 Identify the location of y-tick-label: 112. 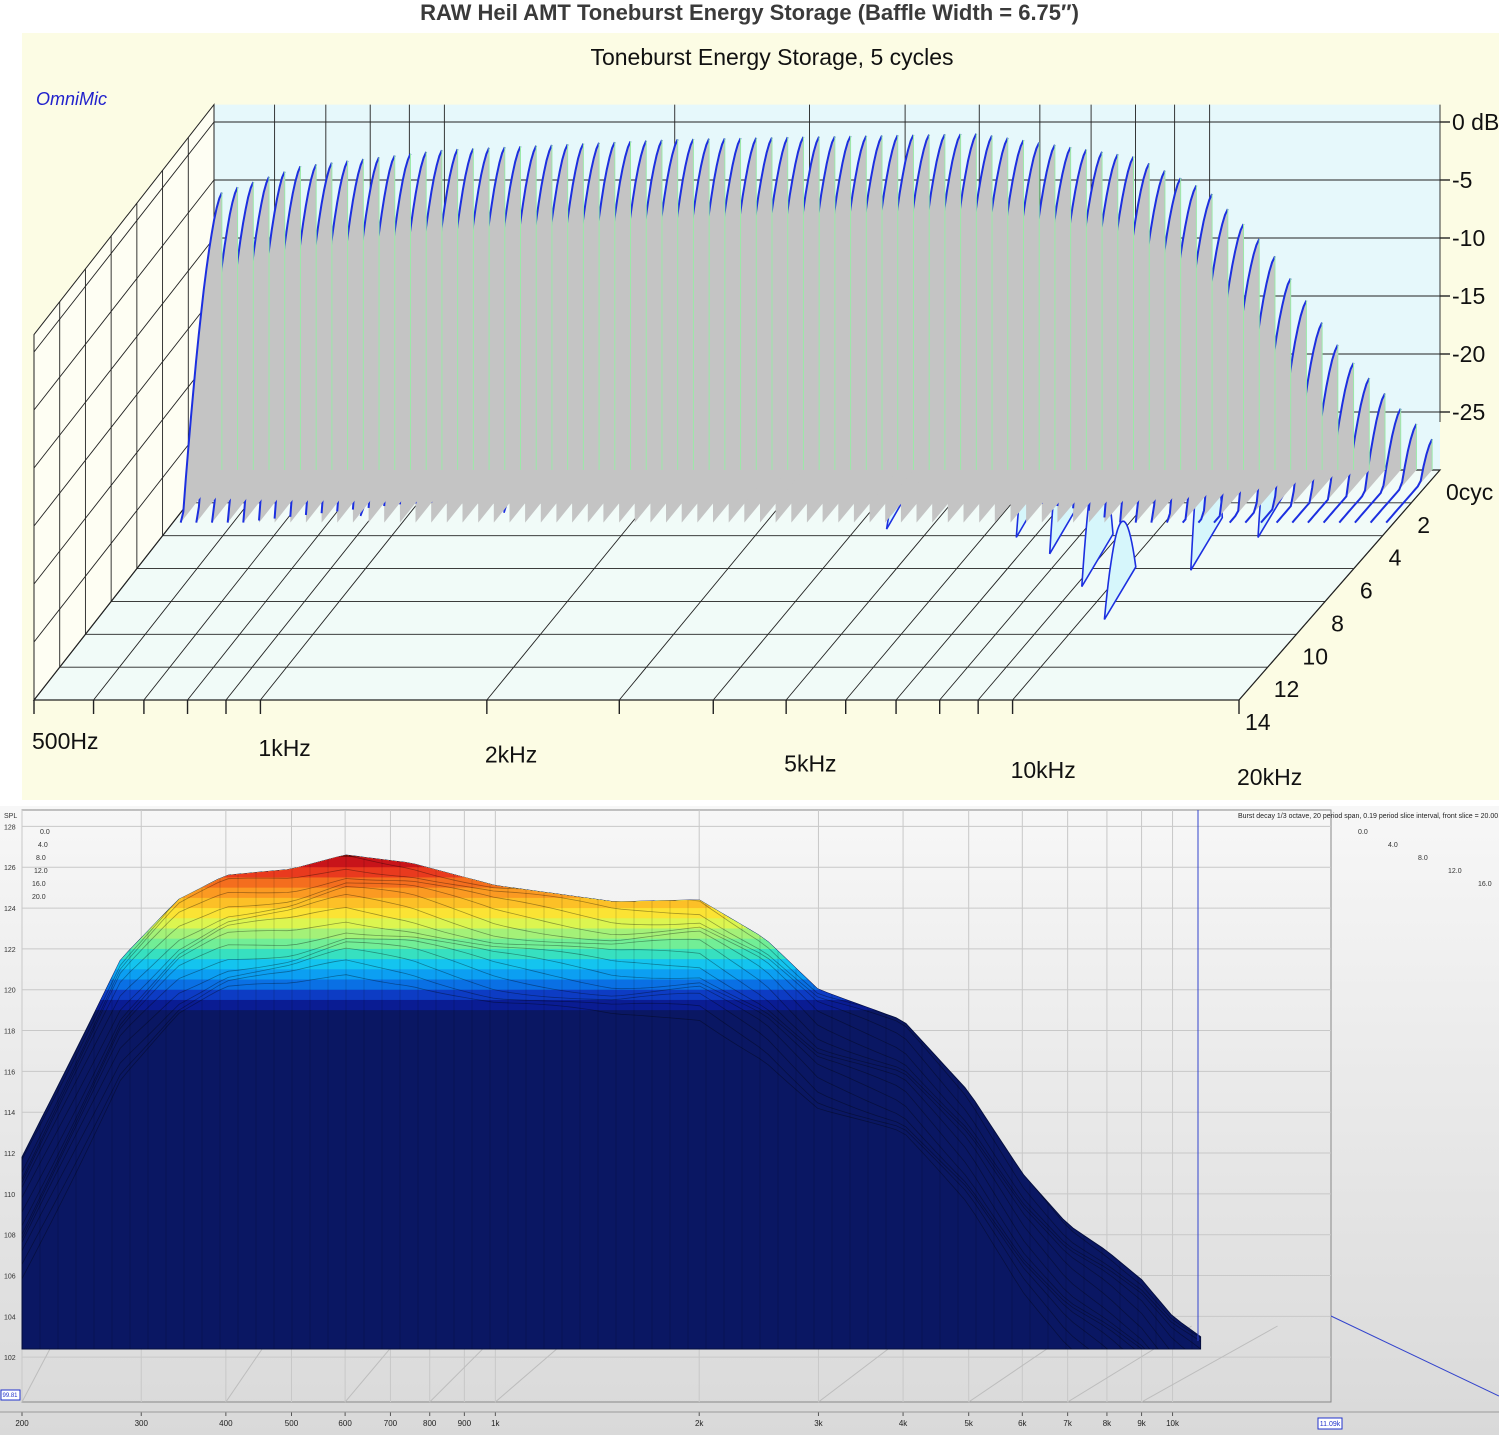
(9, 1154).